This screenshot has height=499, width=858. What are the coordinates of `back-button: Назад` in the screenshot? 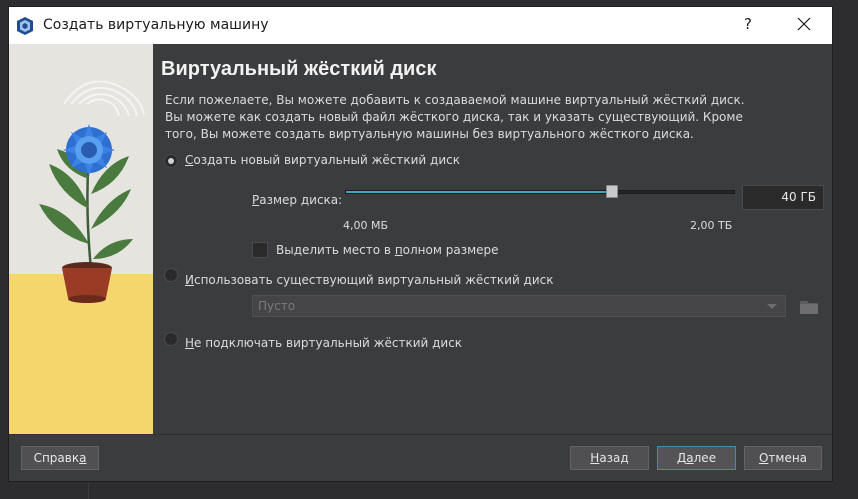 It's located at (609, 458).